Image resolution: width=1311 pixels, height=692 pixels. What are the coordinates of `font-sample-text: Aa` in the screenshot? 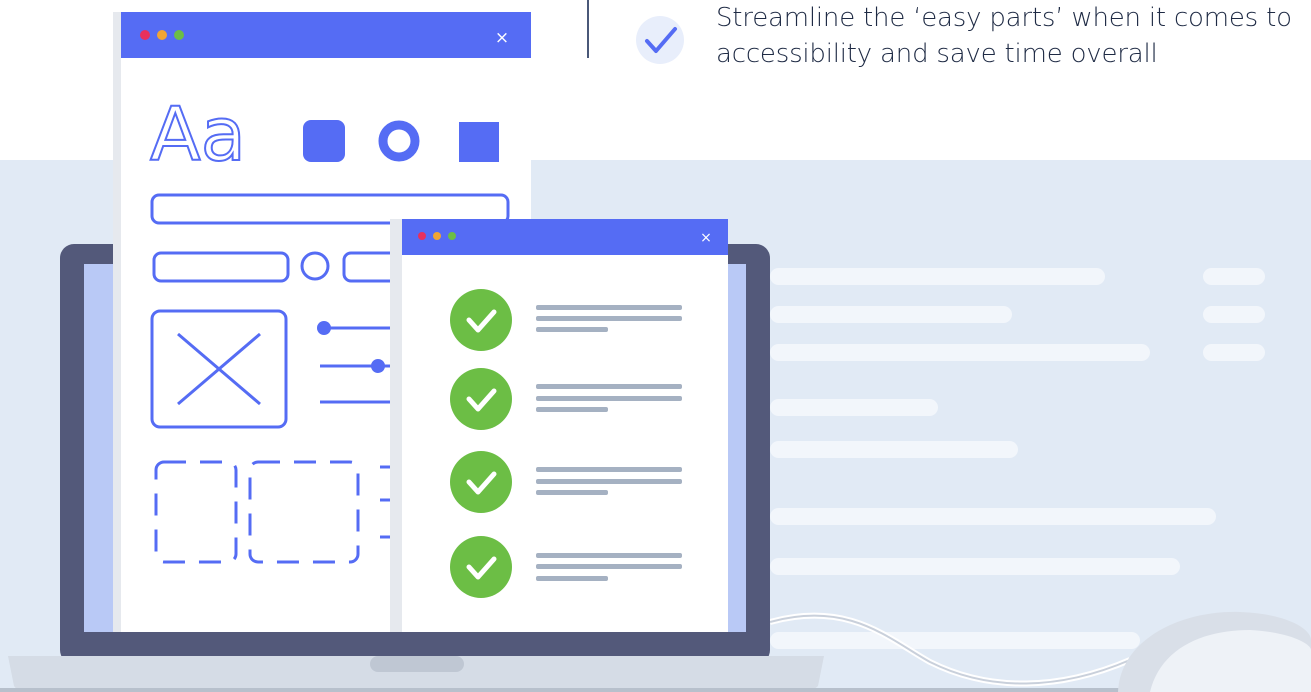 It's located at (198, 135).